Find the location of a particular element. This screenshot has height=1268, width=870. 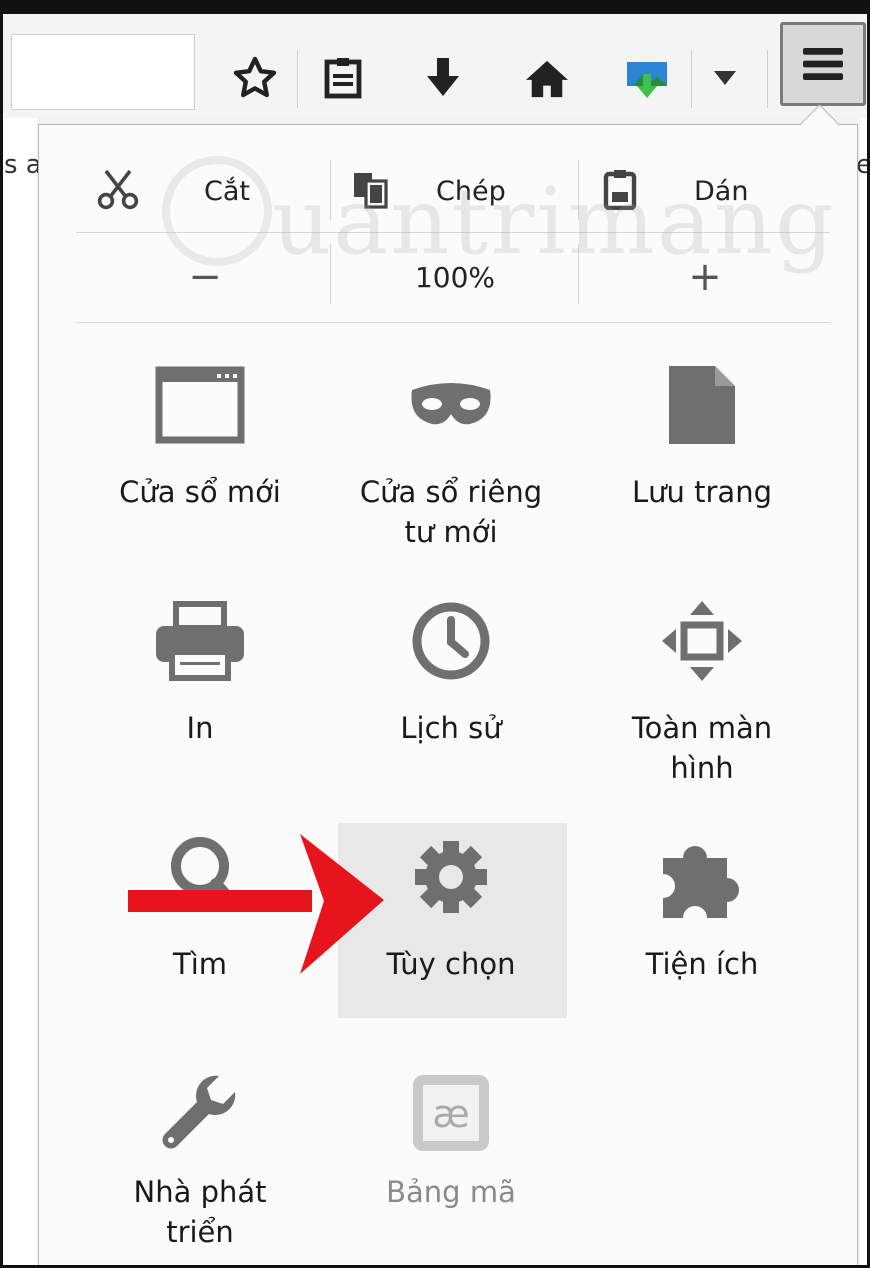

fullscreen-button: Toàn màn hình is located at coordinates (702, 687).